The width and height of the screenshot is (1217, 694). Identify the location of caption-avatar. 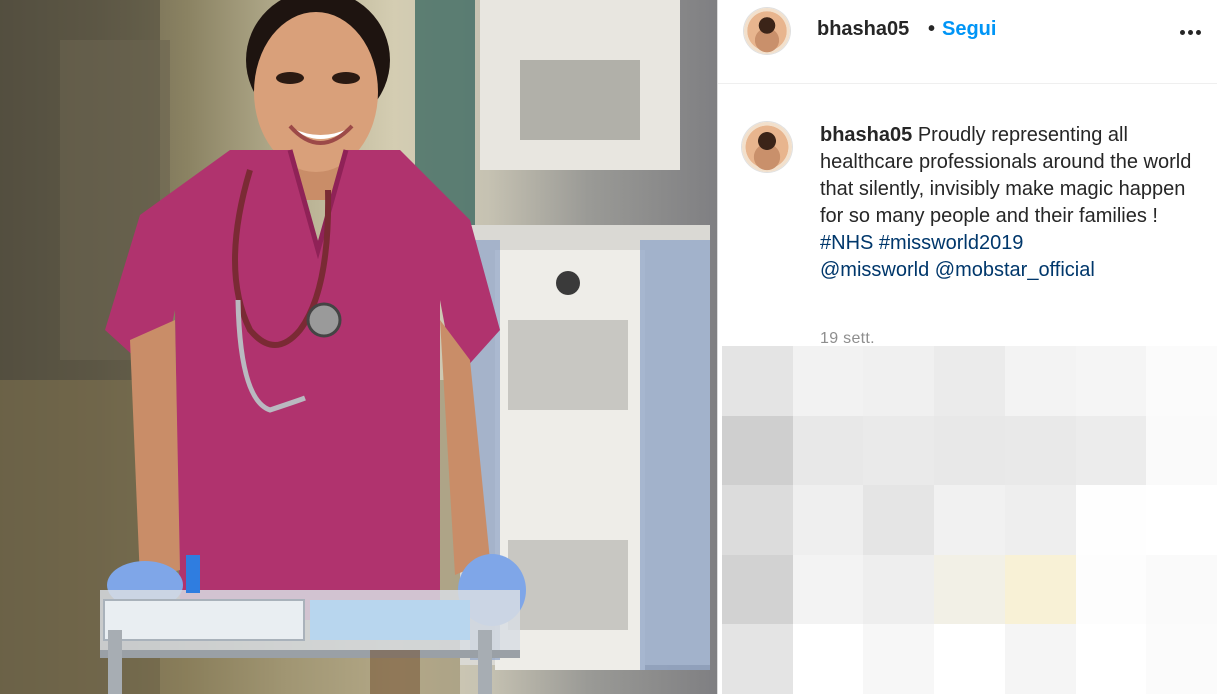
(767, 147).